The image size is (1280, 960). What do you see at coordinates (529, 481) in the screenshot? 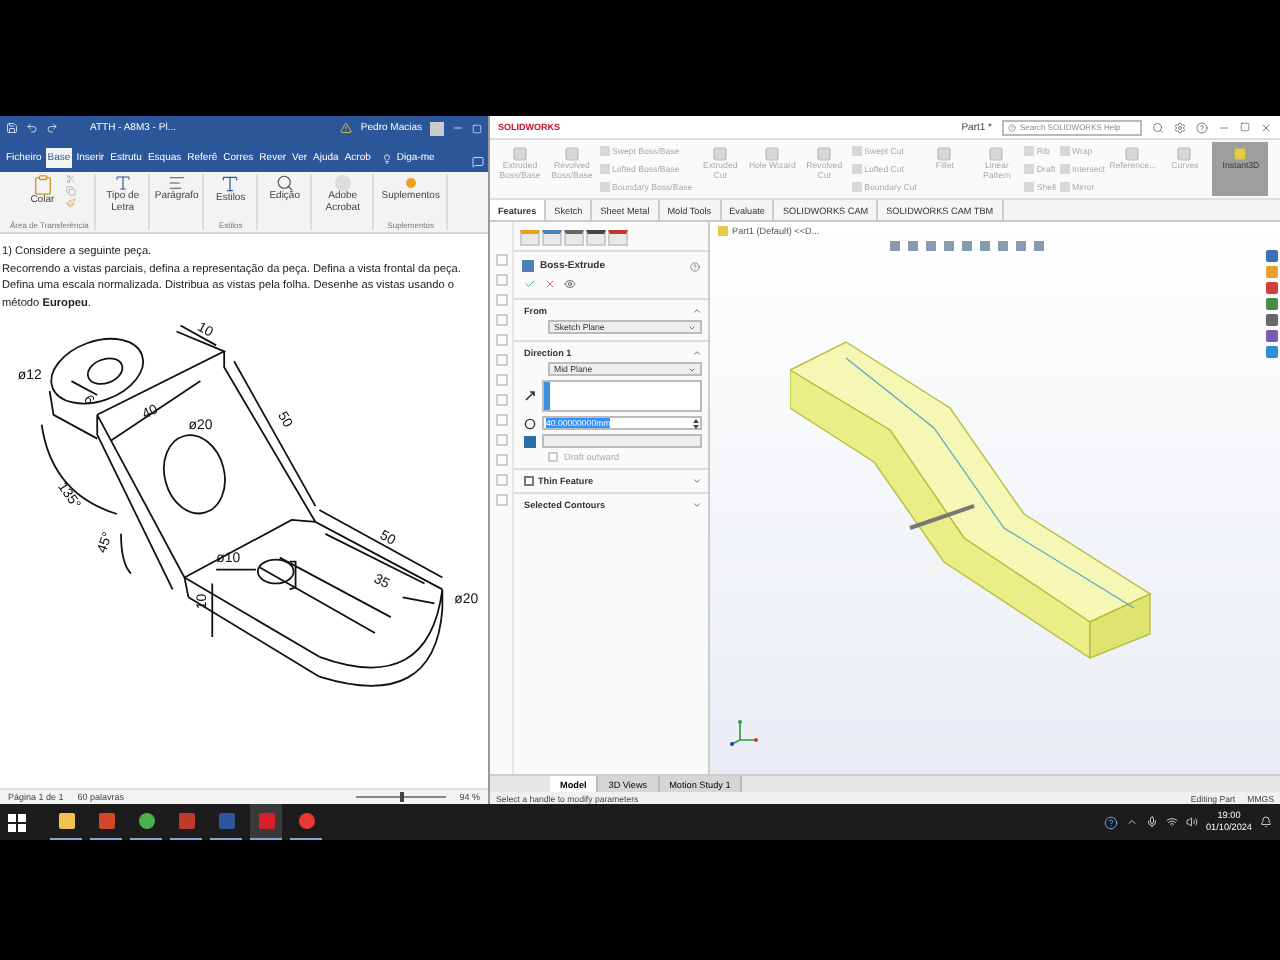
I see `checkbox` at bounding box center [529, 481].